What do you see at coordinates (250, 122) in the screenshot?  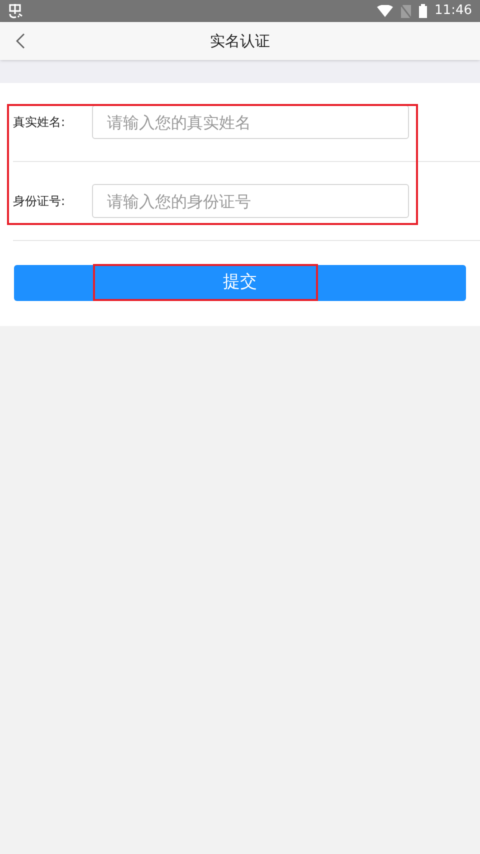 I see `input-field: 请输入您的真实姓名` at bounding box center [250, 122].